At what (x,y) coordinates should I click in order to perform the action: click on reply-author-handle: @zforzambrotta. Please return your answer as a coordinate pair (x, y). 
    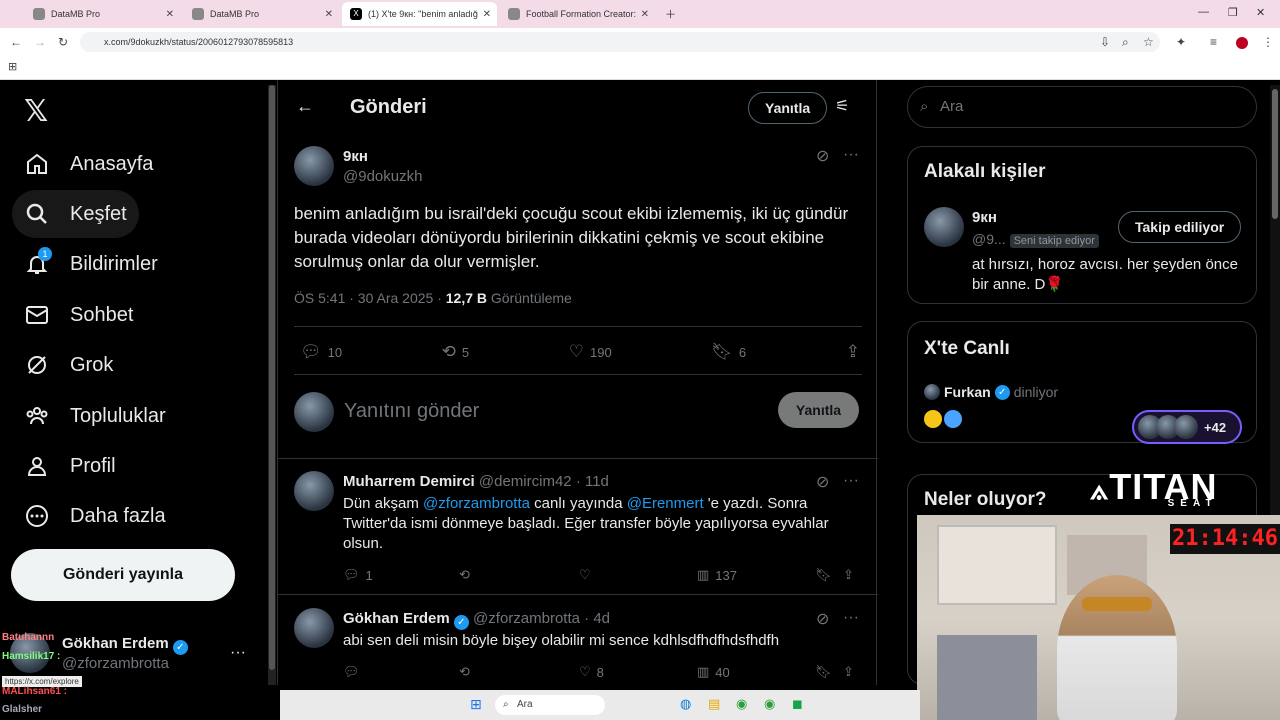
    Looking at the image, I should click on (526, 618).